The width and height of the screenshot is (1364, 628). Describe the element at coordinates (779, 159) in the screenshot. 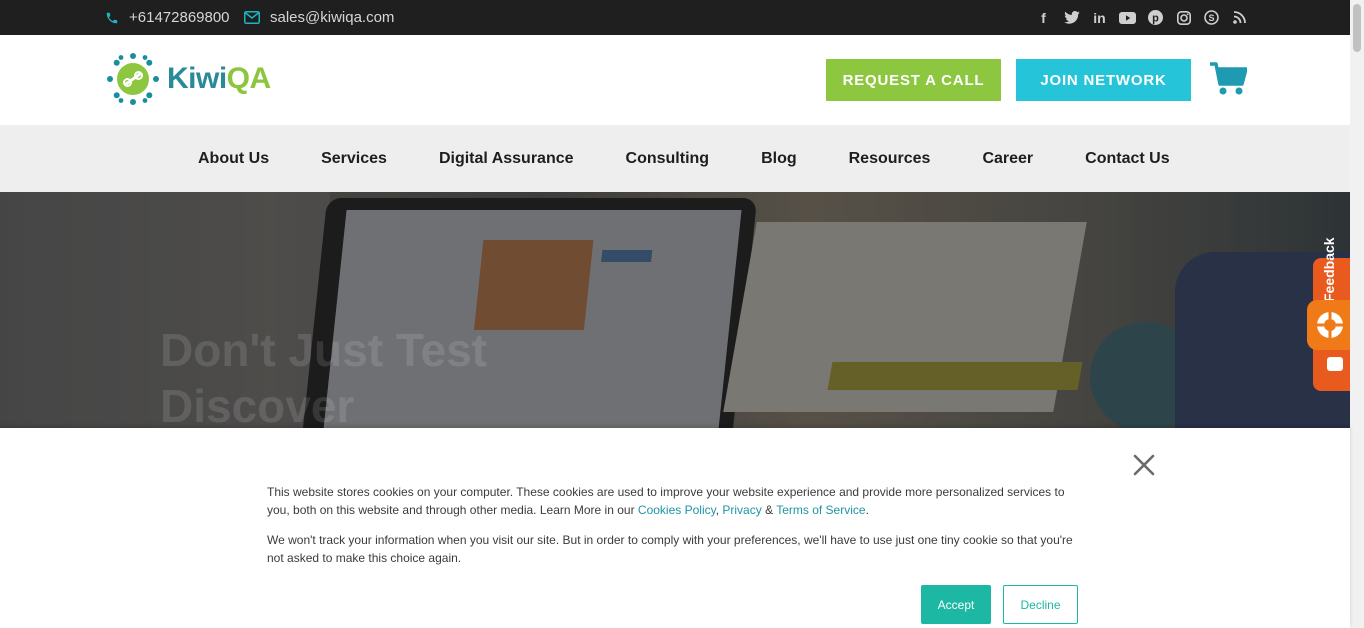

I see `nav-item-blog: Blog` at that location.